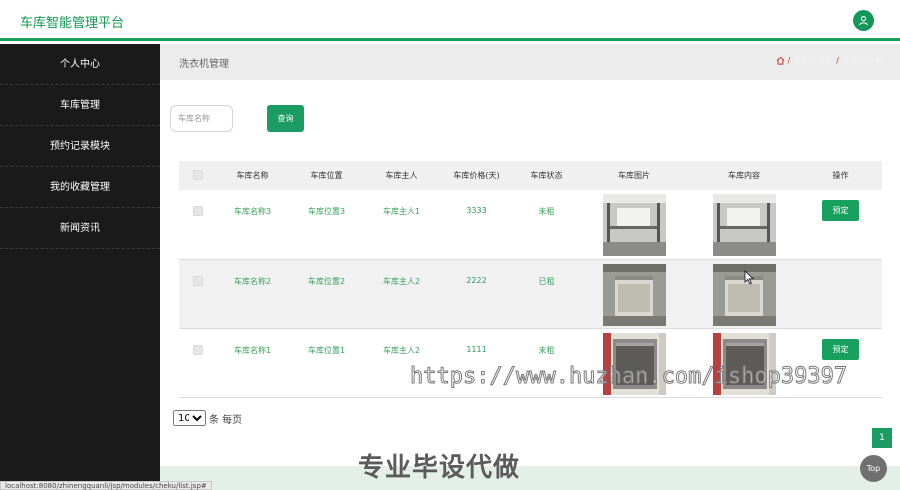 This screenshot has height=490, width=900. I want to click on garage-location: 车库位置3, so click(326, 211).